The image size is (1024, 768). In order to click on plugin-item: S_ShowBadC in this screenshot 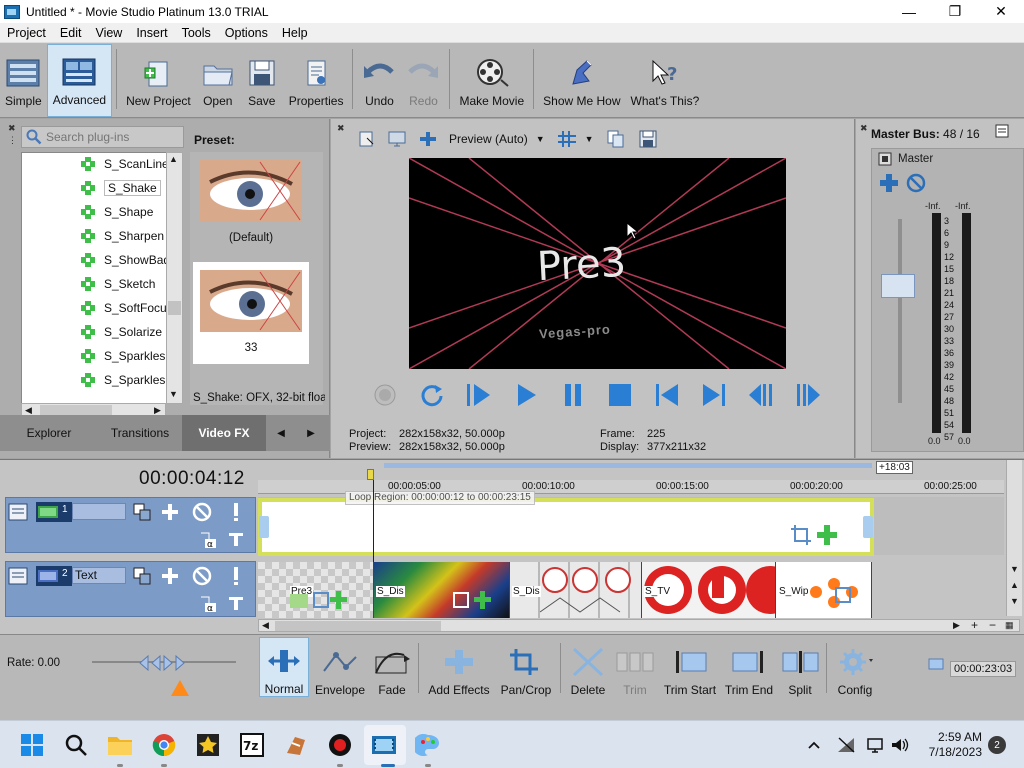, I will do `click(100, 260)`.